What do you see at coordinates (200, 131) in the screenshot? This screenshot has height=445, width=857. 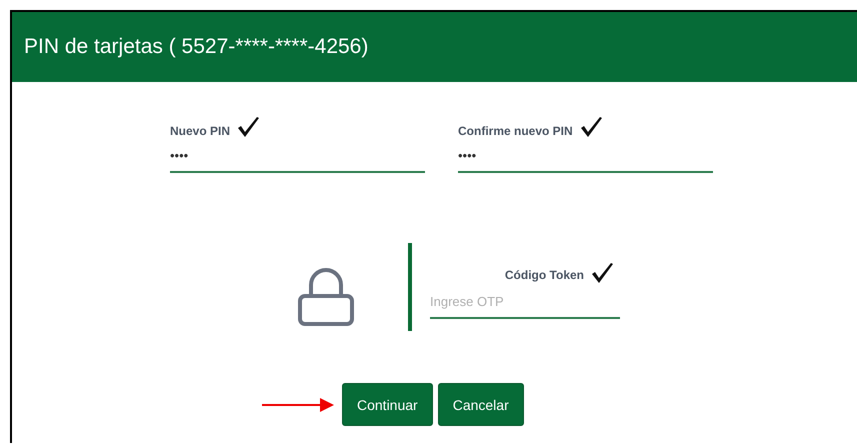 I see `field-label: Nuevo PIN` at bounding box center [200, 131].